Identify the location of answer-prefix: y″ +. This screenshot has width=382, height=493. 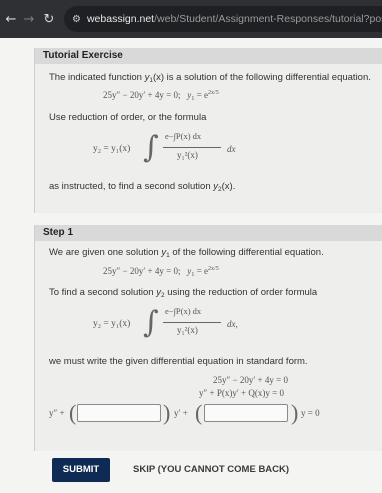
(57, 413).